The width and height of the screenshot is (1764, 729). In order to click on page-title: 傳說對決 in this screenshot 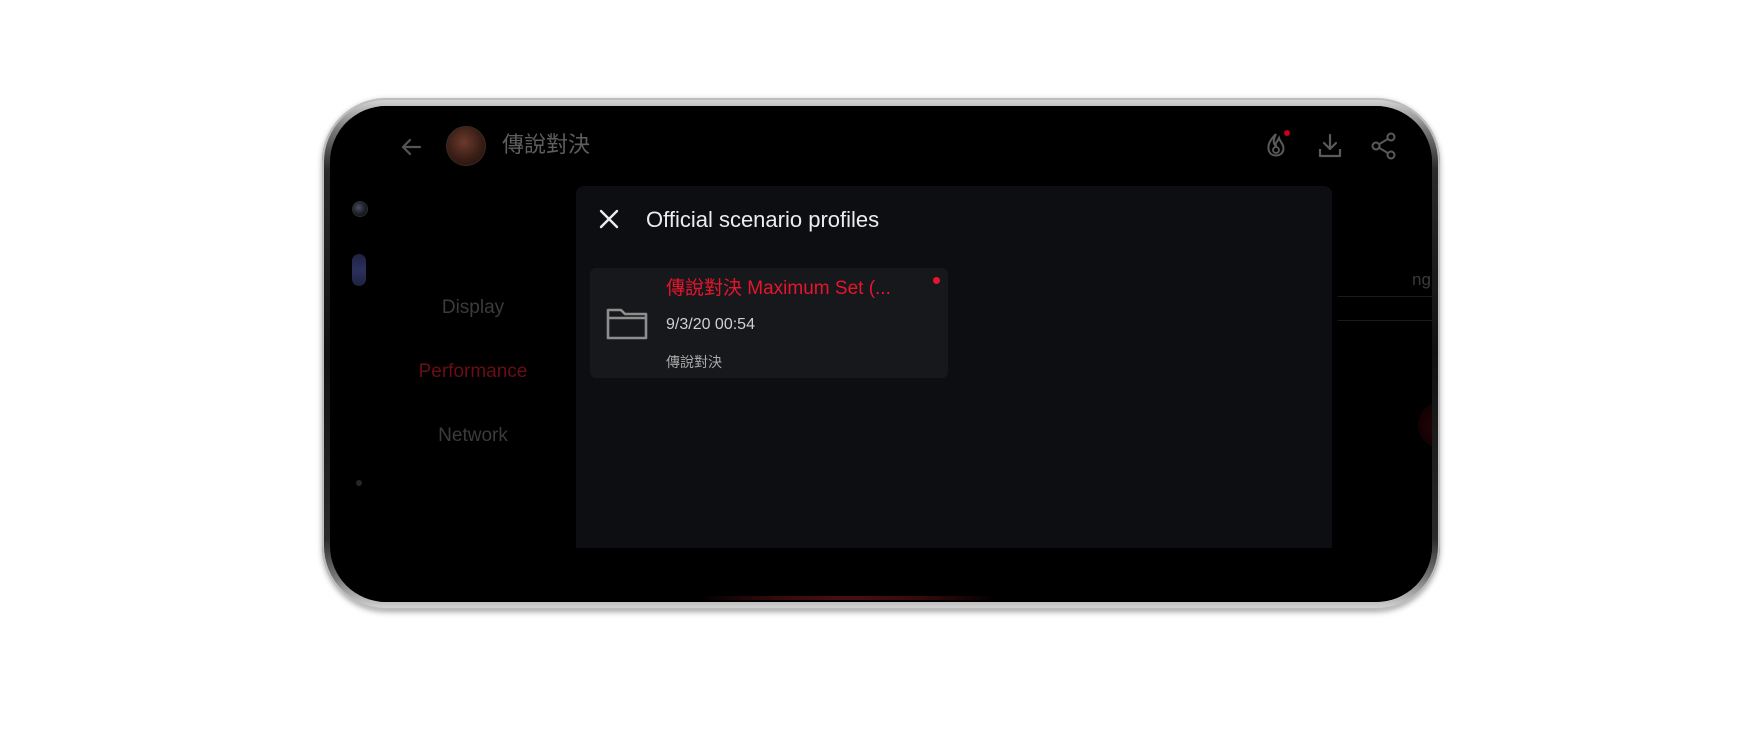, I will do `click(546, 144)`.